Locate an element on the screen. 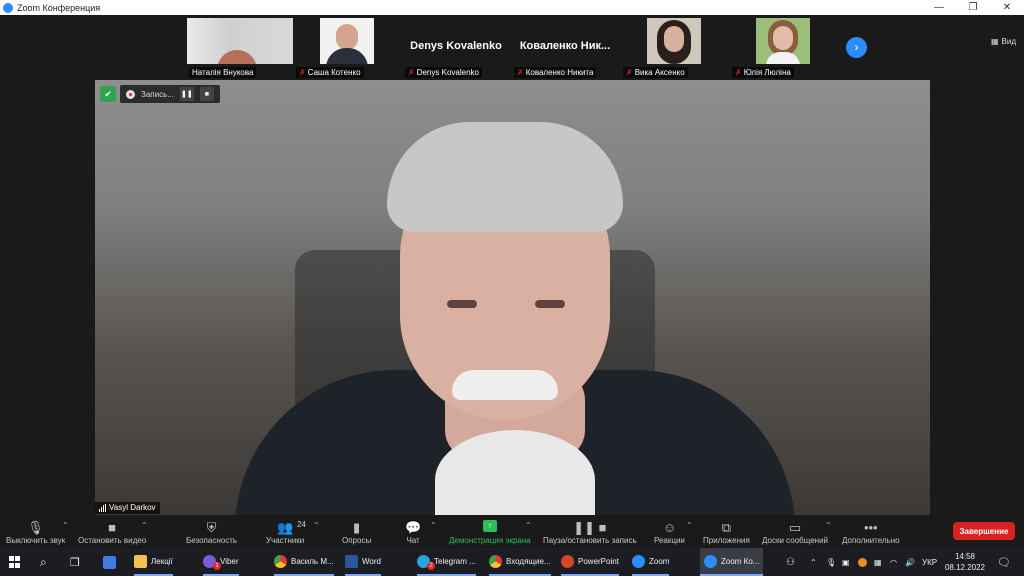  polls-button: ▮ Опросы is located at coordinates (356, 531).